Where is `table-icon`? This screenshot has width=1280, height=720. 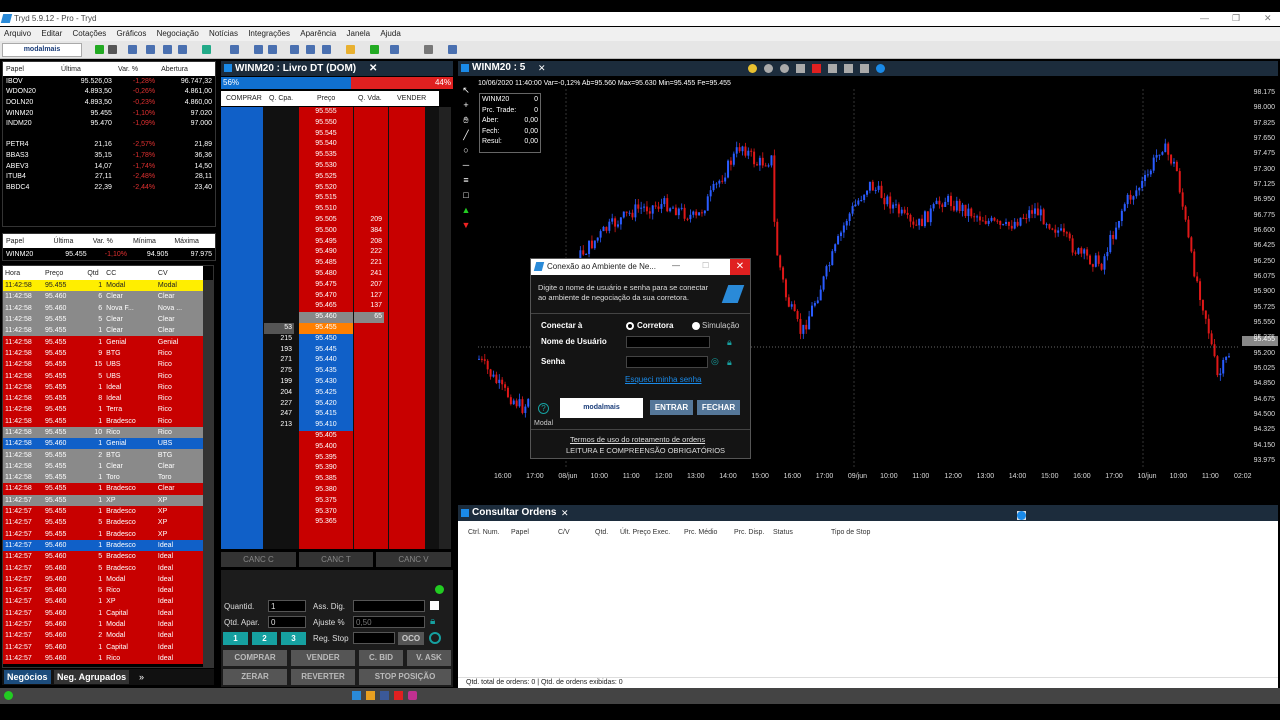
table-icon is located at coordinates (294, 49).